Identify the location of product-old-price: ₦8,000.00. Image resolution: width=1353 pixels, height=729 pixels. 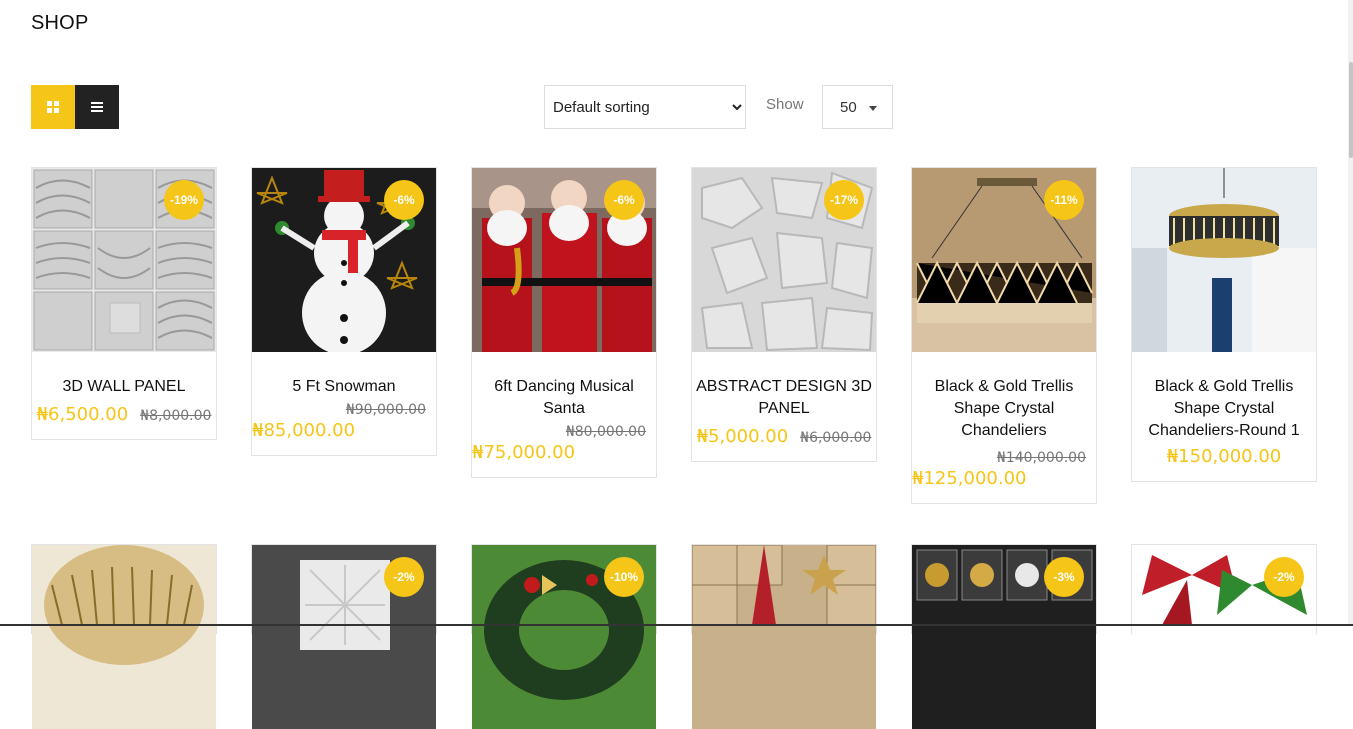
(176, 416).